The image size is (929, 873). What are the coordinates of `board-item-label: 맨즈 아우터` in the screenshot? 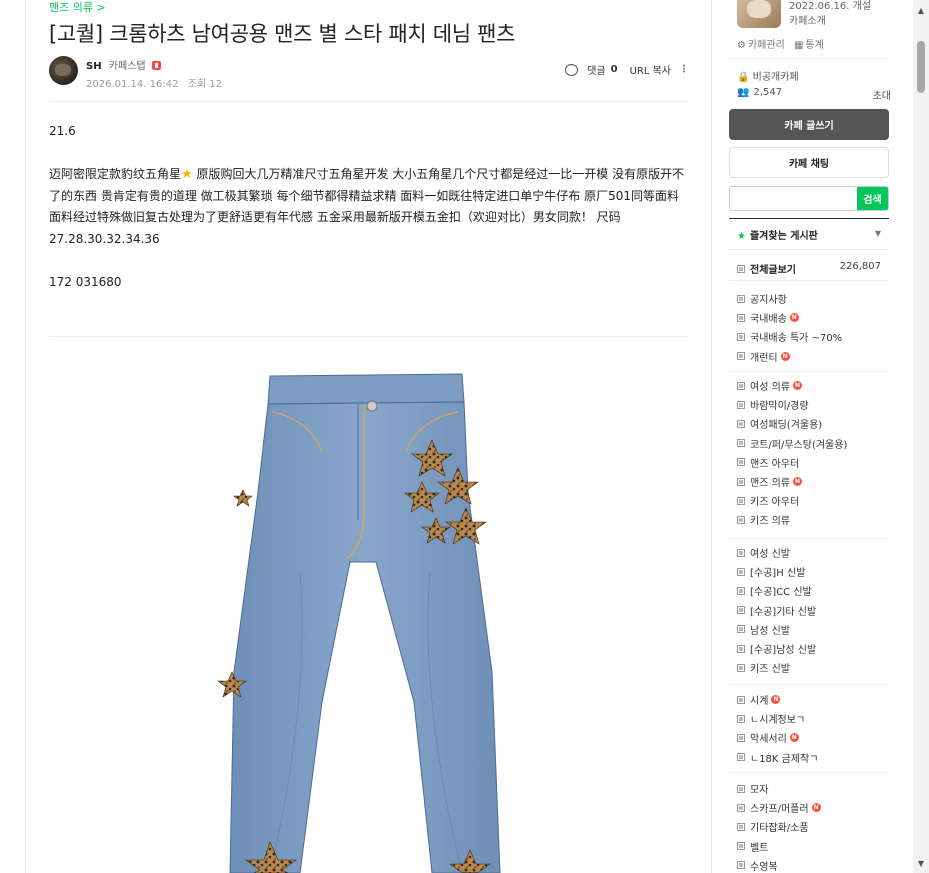 It's located at (775, 464).